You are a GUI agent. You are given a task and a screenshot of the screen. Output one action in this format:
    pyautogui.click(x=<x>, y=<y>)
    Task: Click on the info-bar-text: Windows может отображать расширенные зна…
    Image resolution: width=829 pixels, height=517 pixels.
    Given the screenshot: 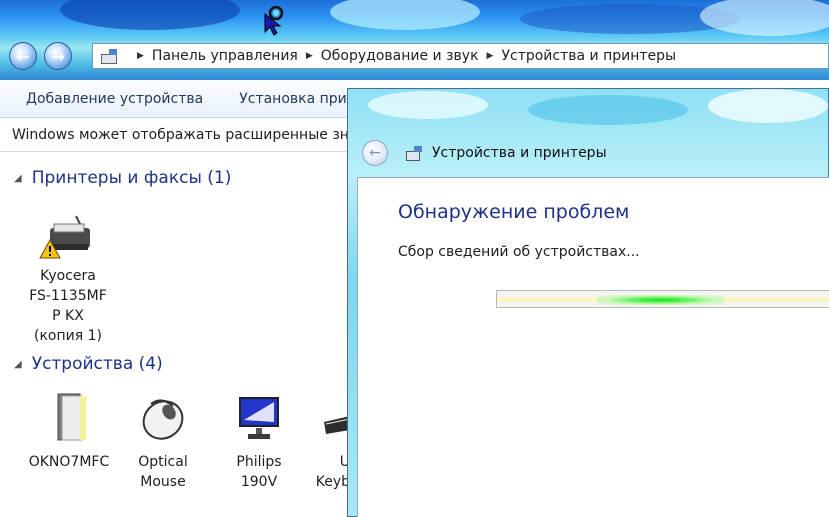 What is the action you would take?
    pyautogui.click(x=181, y=134)
    